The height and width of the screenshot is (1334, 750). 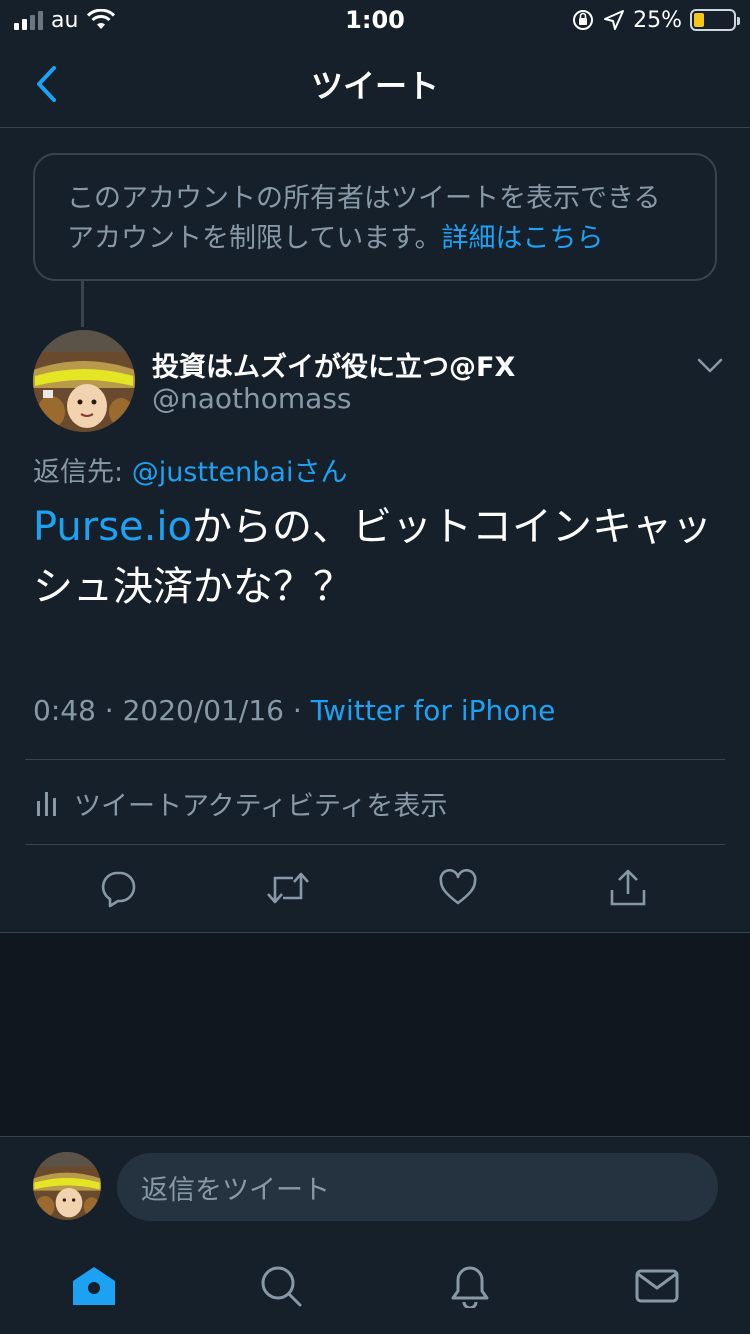 I want to click on reply-input: 返信をツイート, so click(x=417, y=1187).